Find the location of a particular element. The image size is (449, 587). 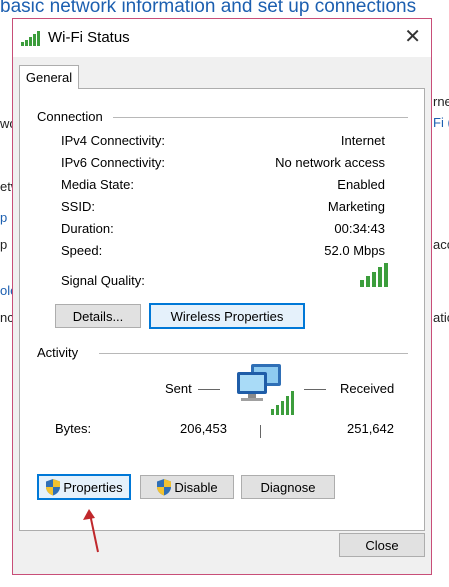

tab-general: General is located at coordinates (49, 77).